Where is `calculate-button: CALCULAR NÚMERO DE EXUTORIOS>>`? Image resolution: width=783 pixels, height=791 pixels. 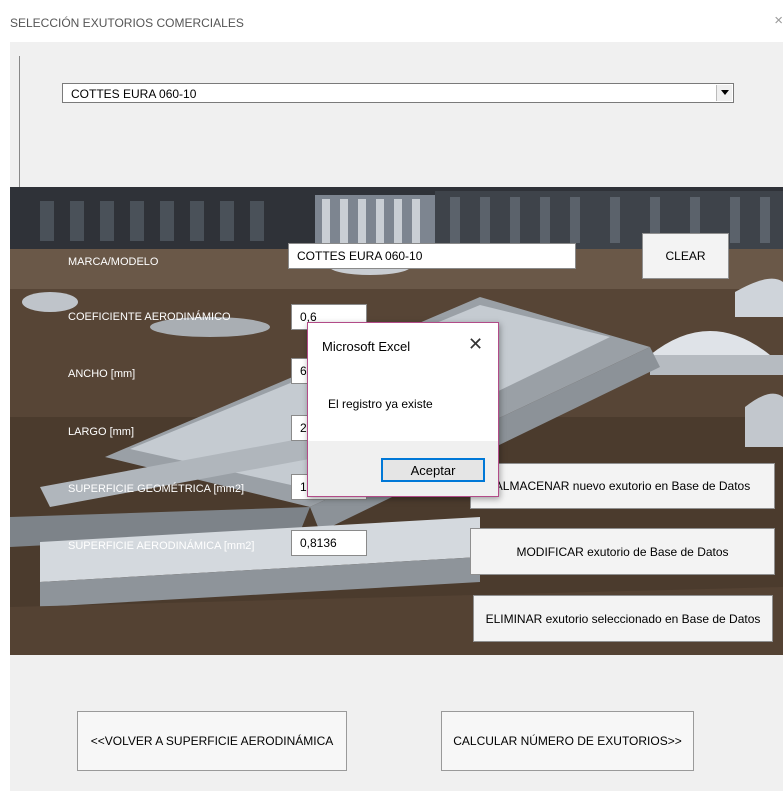
calculate-button: CALCULAR NÚMERO DE EXUTORIOS>> is located at coordinates (567, 741).